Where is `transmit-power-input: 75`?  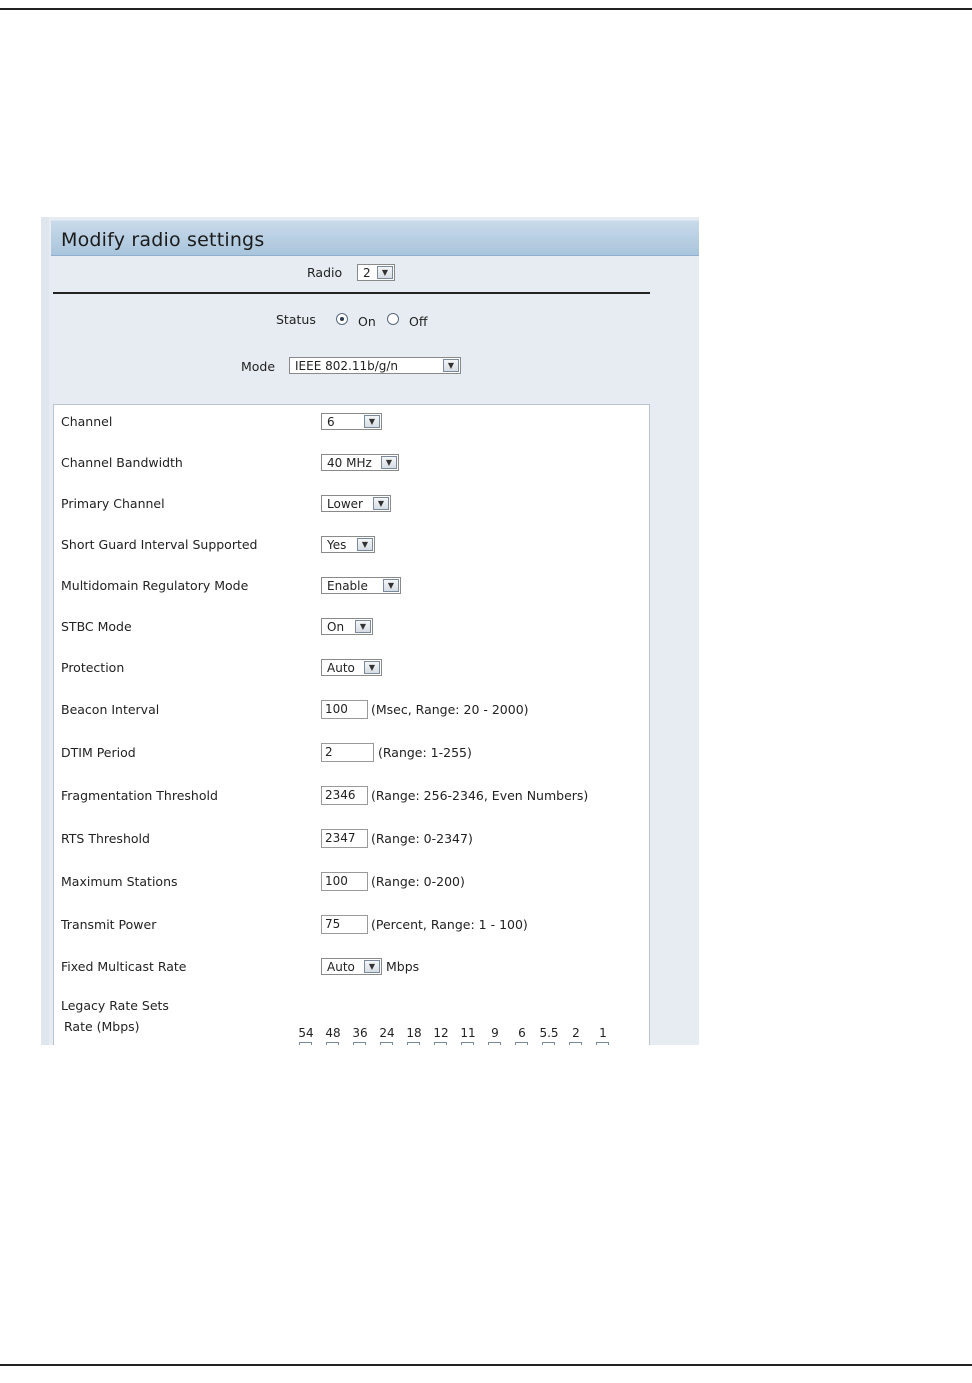 transmit-power-input: 75 is located at coordinates (344, 924).